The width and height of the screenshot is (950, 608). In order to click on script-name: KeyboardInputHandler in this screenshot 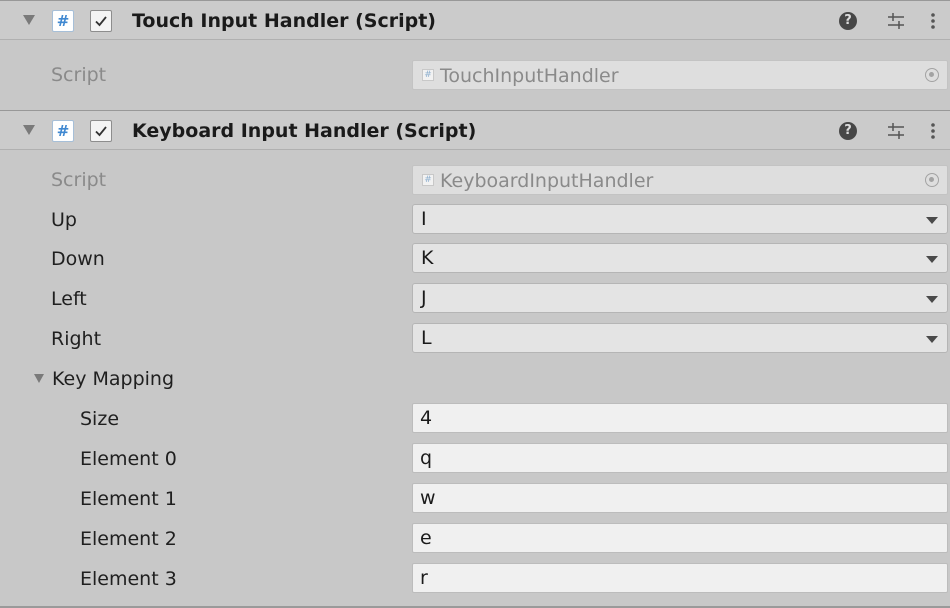, I will do `click(547, 181)`.